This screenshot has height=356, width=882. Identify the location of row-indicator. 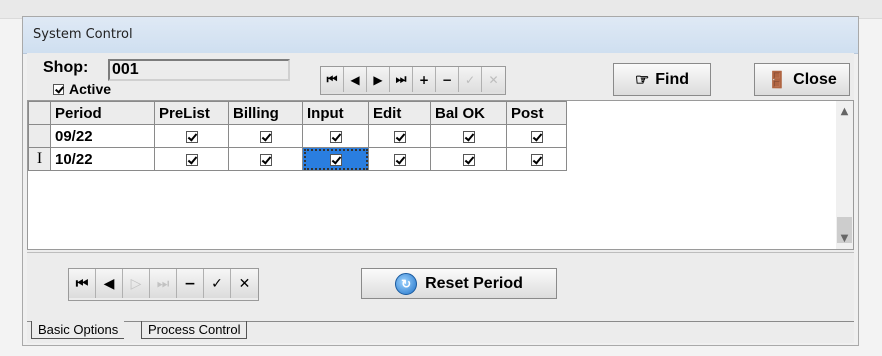
(39, 136).